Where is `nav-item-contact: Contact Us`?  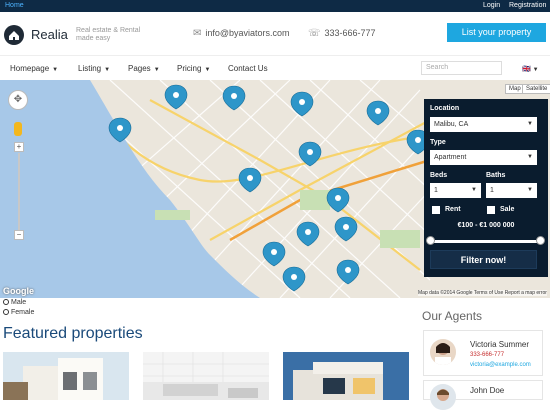 nav-item-contact: Contact Us is located at coordinates (248, 68).